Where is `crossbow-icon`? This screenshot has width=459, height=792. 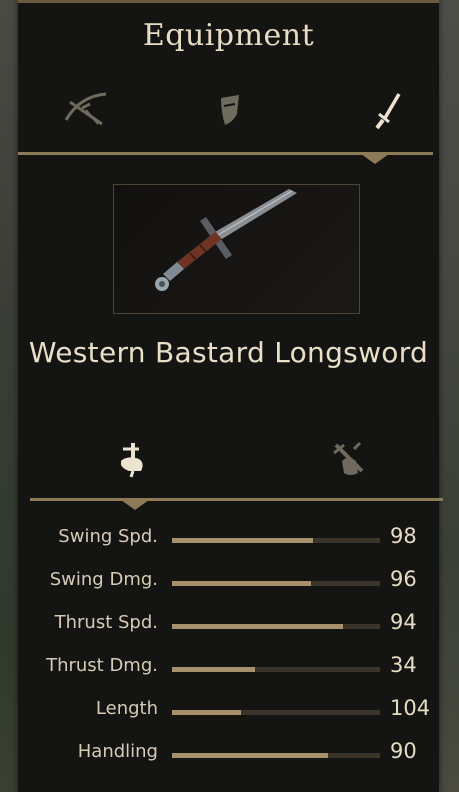
crossbow-icon is located at coordinates (85, 109).